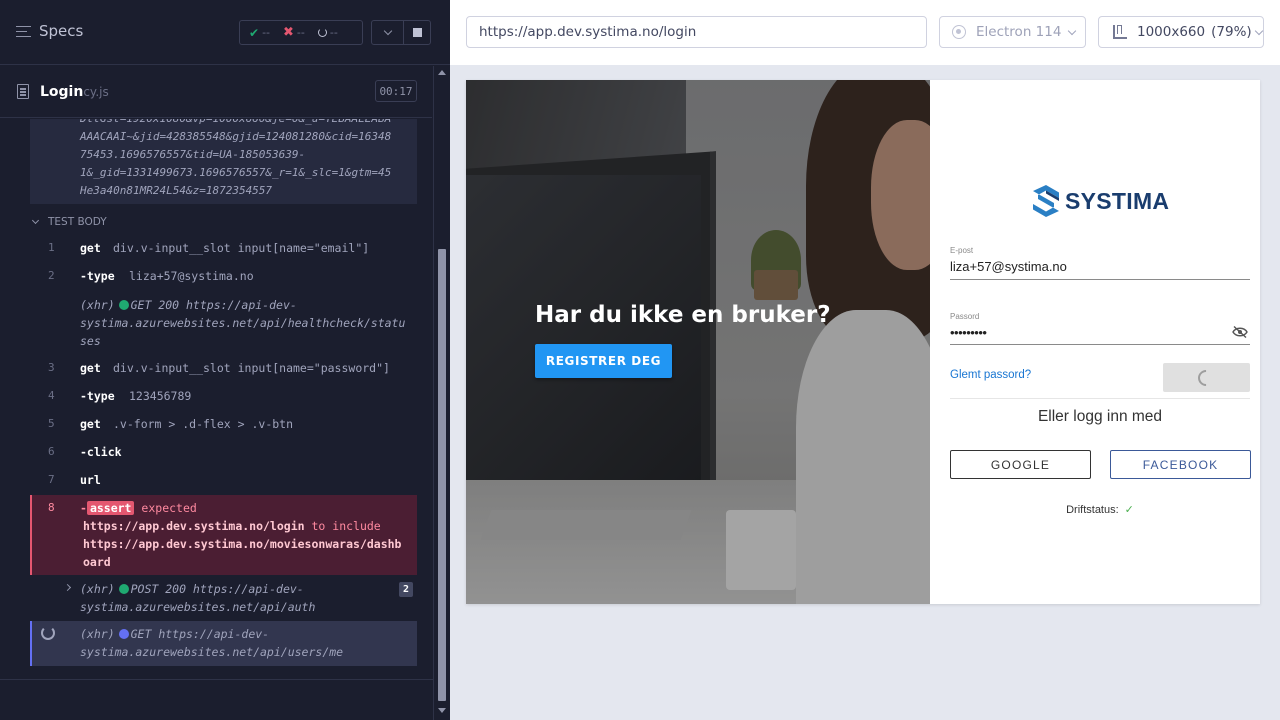 The width and height of the screenshot is (1280, 720). Describe the element at coordinates (212, 652) in the screenshot. I see `xhr-line: systima.azurewebsites.net/api/users/me` at that location.